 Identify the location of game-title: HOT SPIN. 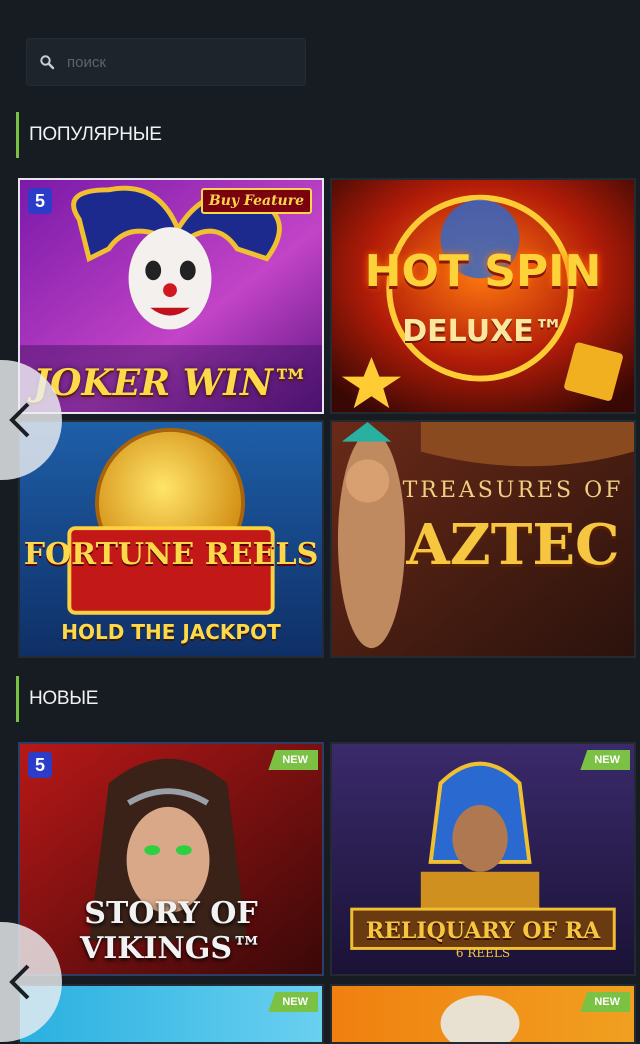
(483, 271).